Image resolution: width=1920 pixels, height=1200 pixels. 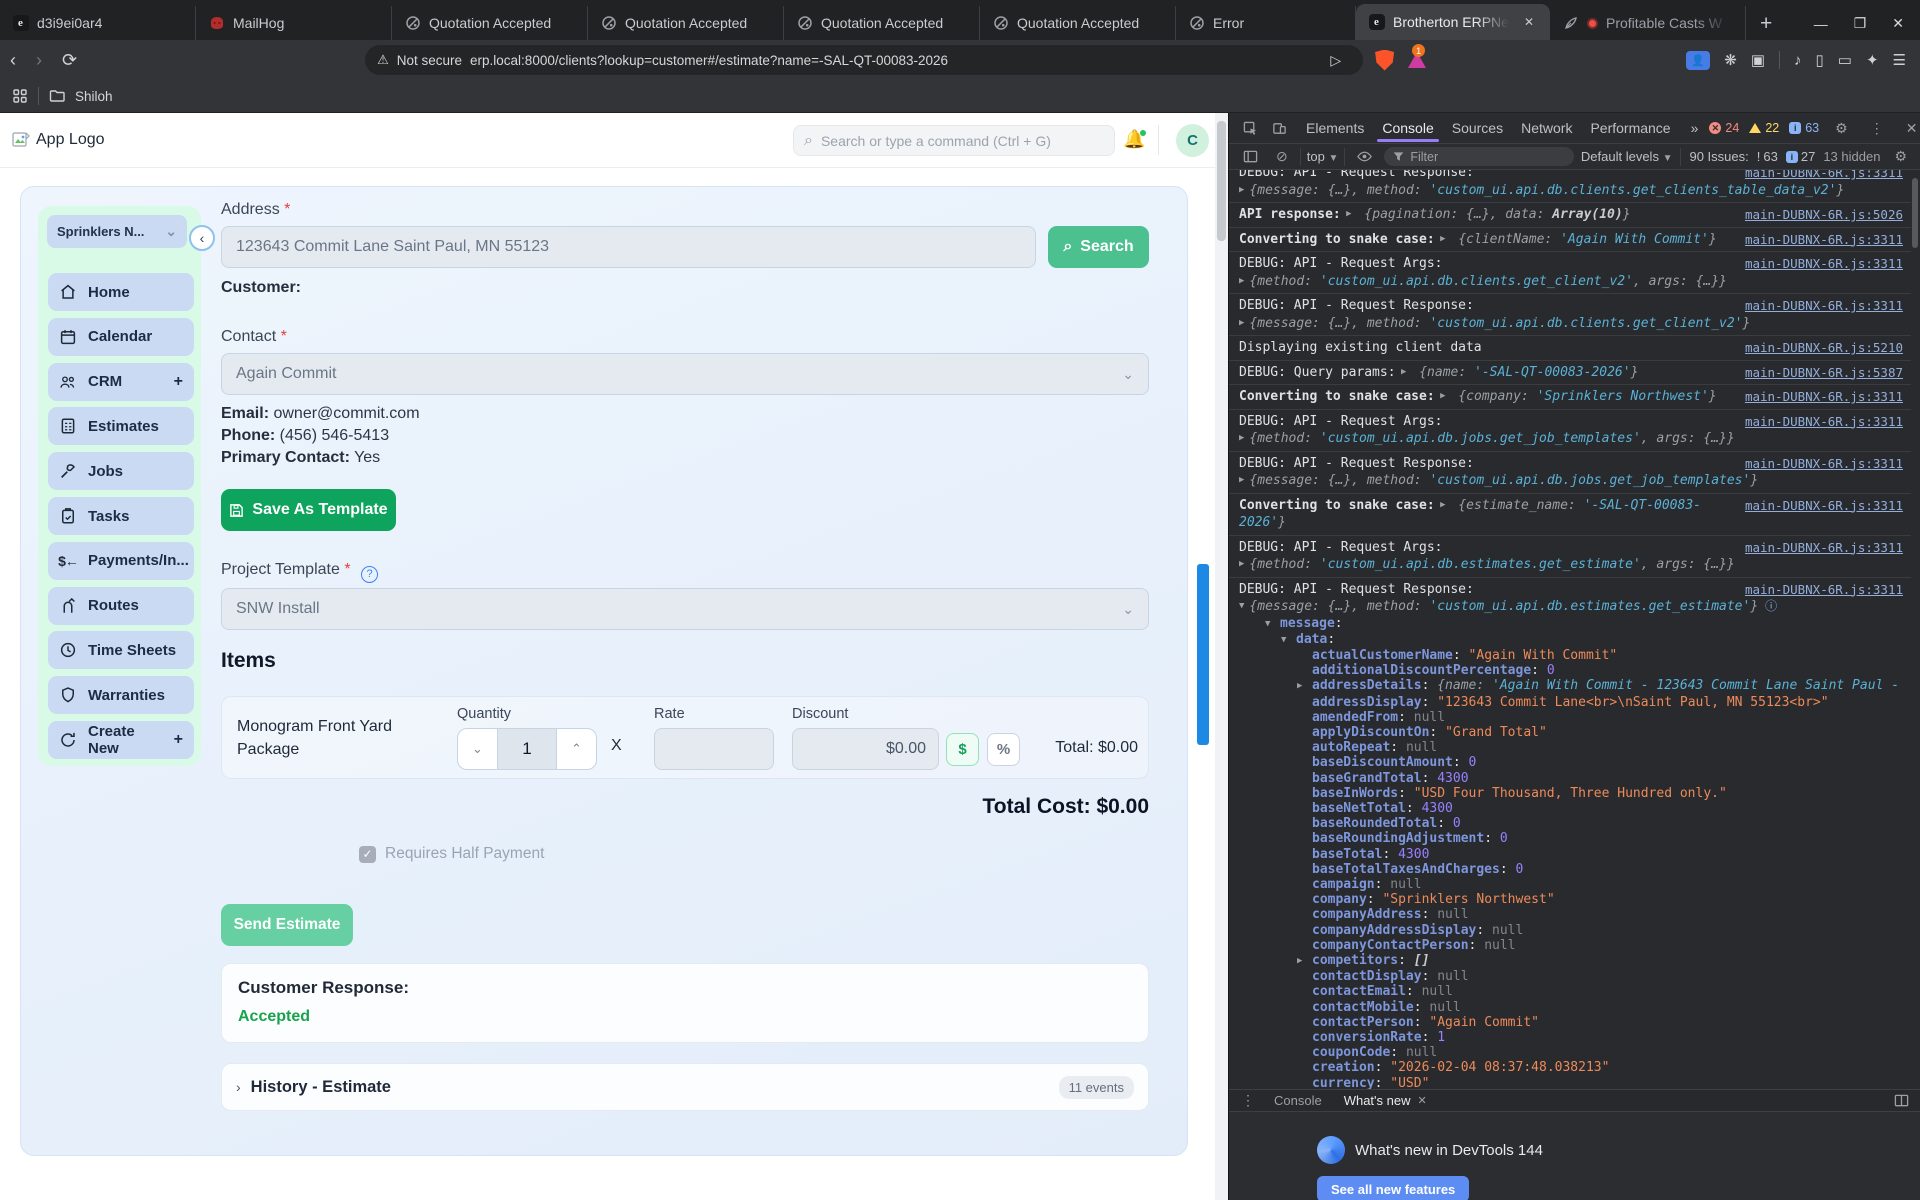 What do you see at coordinates (1203, 654) in the screenshot?
I see `inner-scrollbar-thumb` at bounding box center [1203, 654].